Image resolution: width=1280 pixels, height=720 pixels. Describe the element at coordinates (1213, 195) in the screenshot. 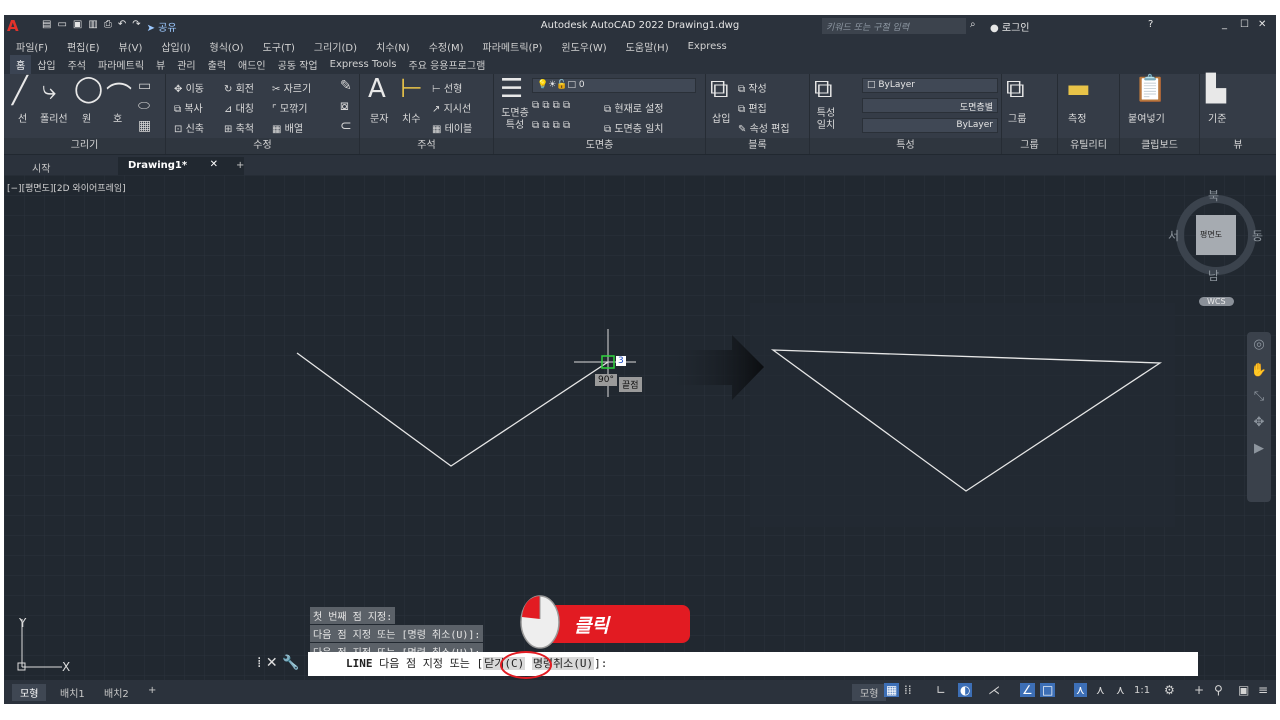

I see `compass-north: 북` at that location.